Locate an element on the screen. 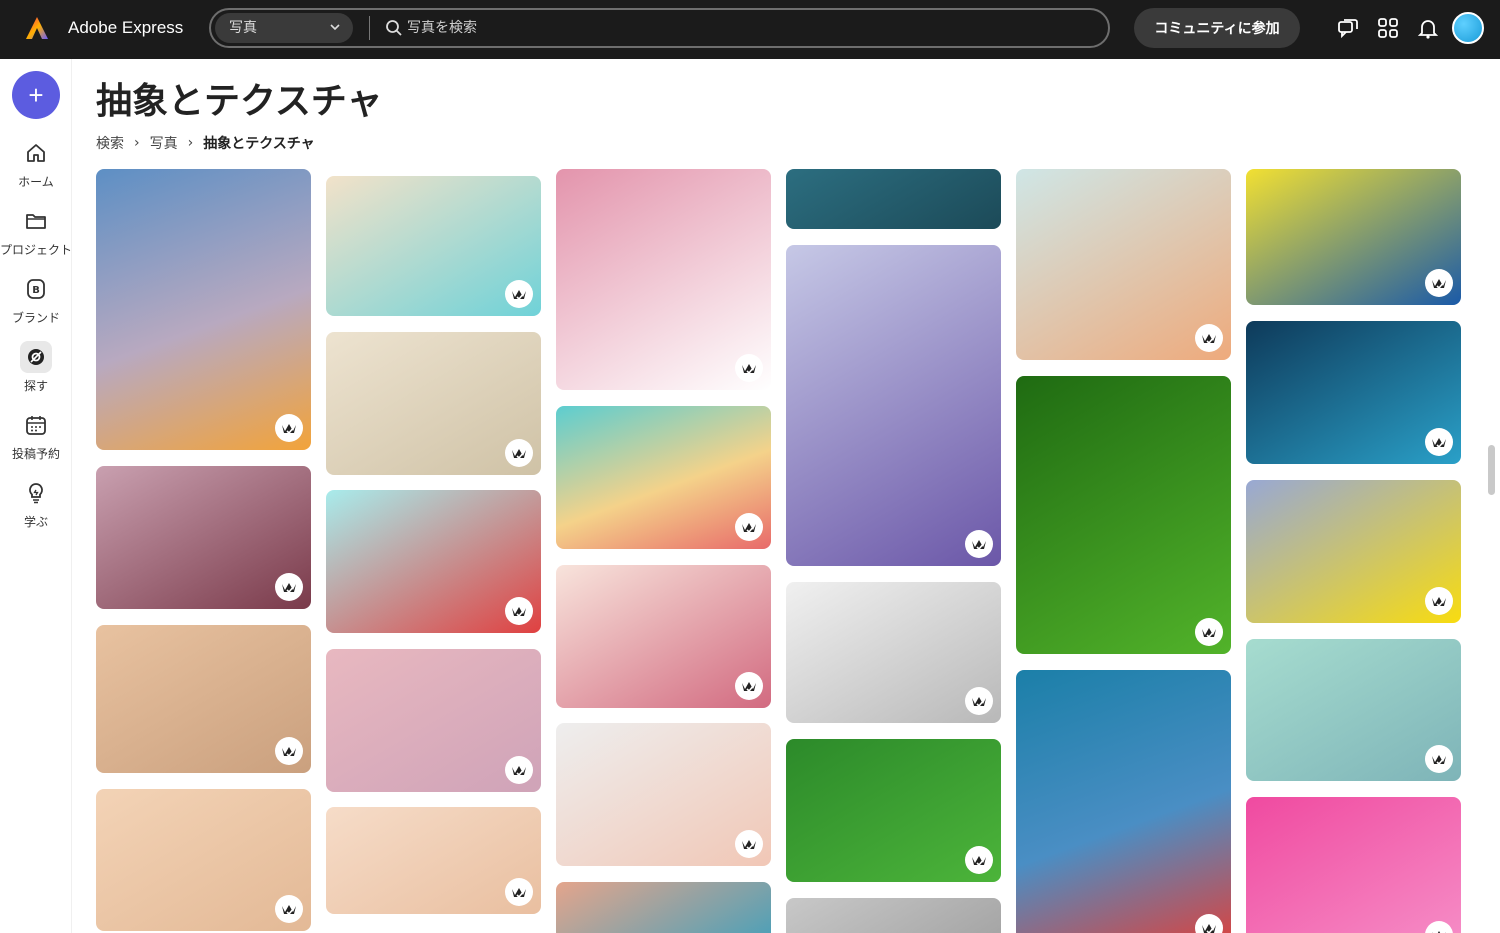  white-seats-photo is located at coordinates (893, 652).